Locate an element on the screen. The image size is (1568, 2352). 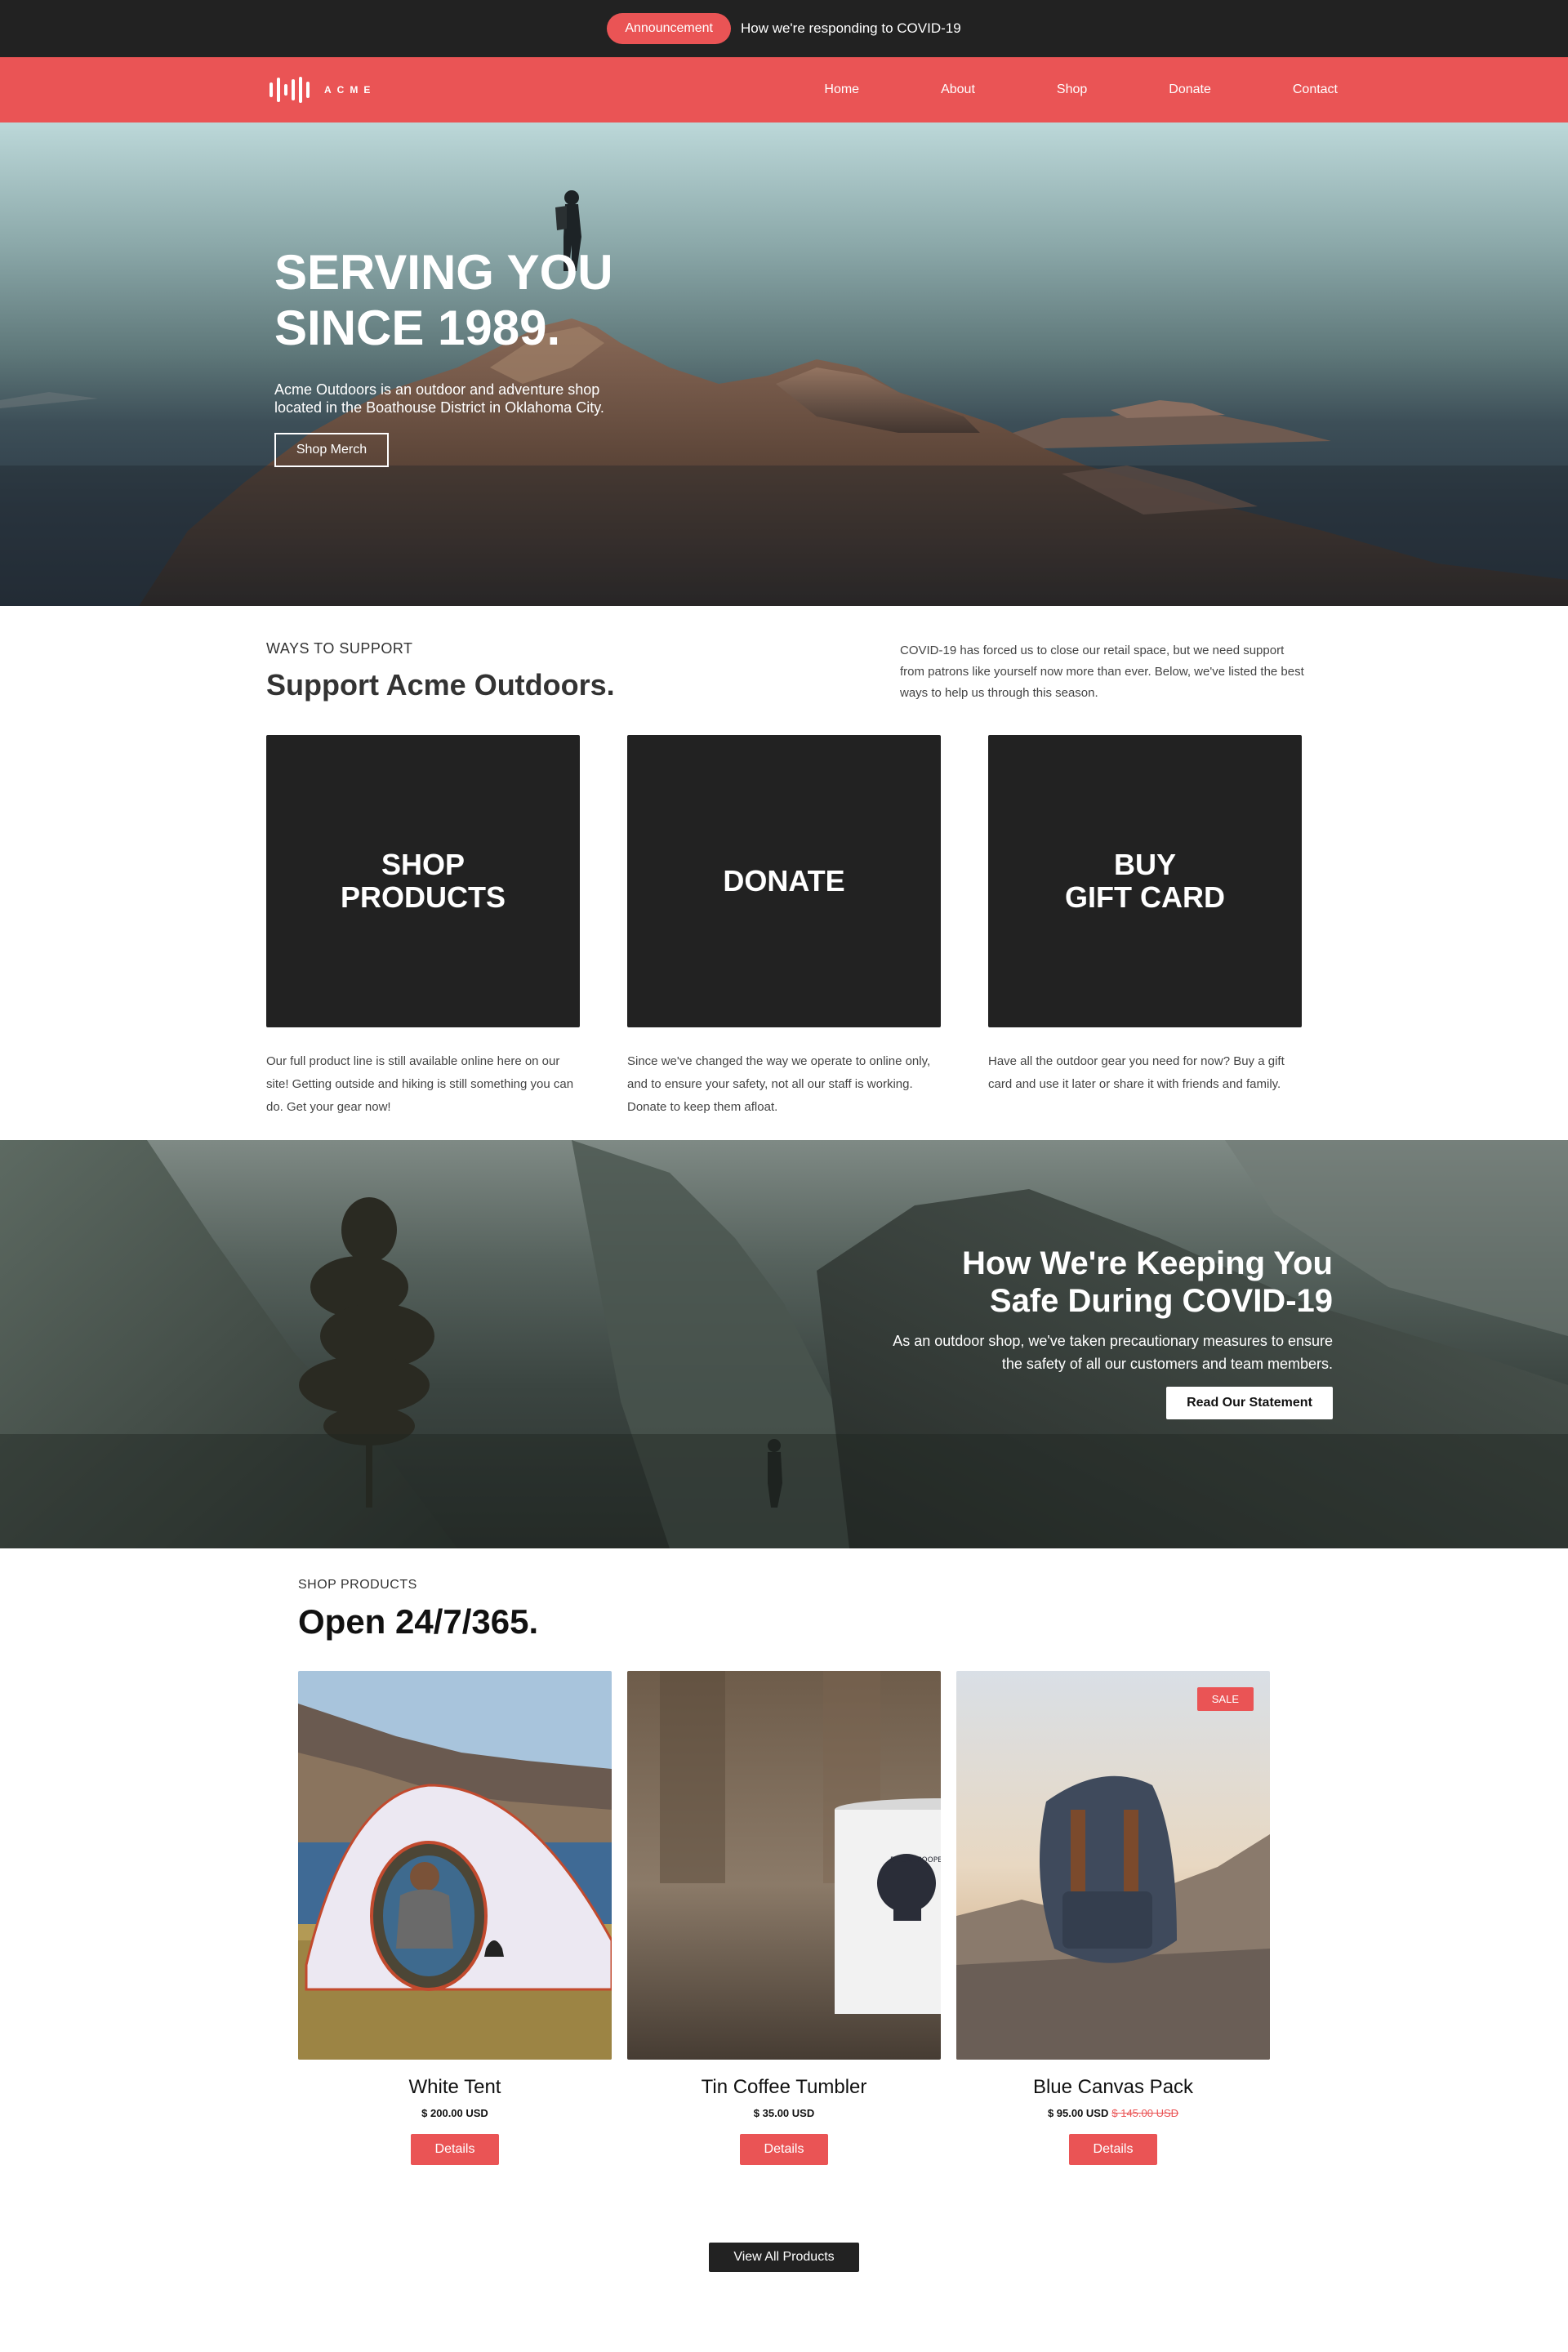
product-price: $ 95.00 USD $ 145.00 USD is located at coordinates (1113, 2113).